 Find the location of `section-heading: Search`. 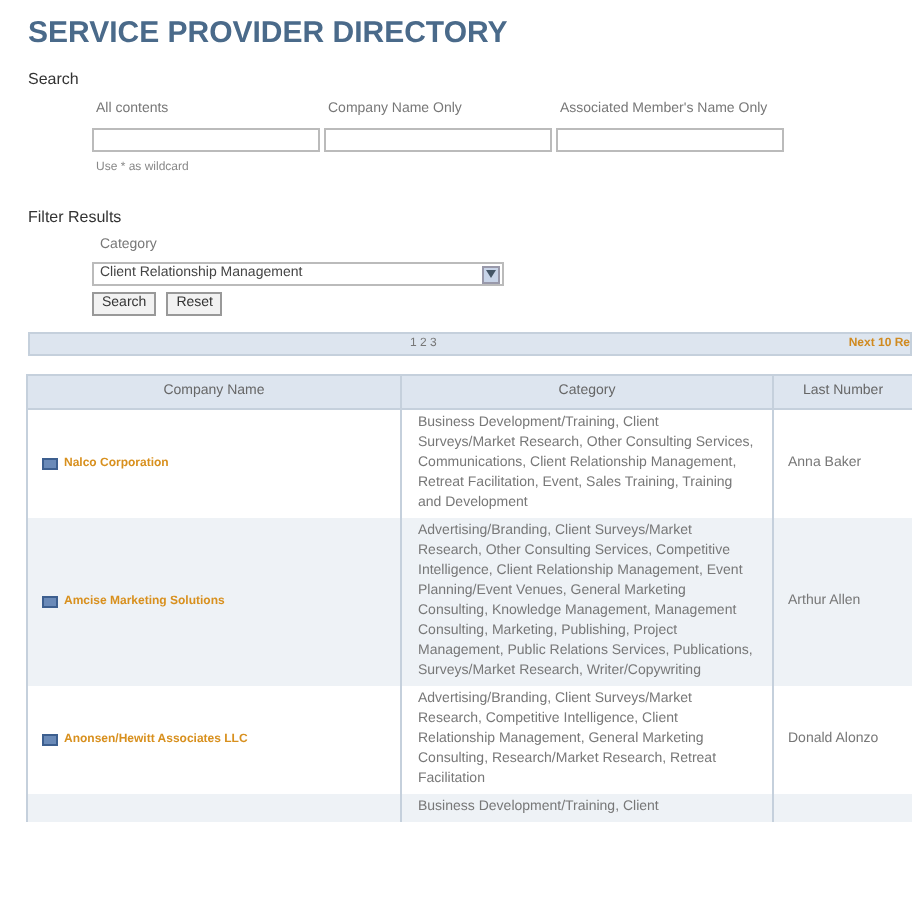

section-heading: Search is located at coordinates (54, 80).